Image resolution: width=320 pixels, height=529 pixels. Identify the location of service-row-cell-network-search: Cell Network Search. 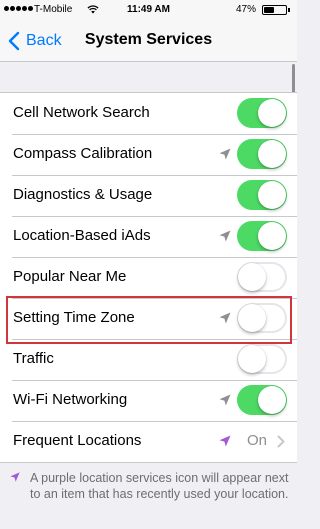
(148, 113).